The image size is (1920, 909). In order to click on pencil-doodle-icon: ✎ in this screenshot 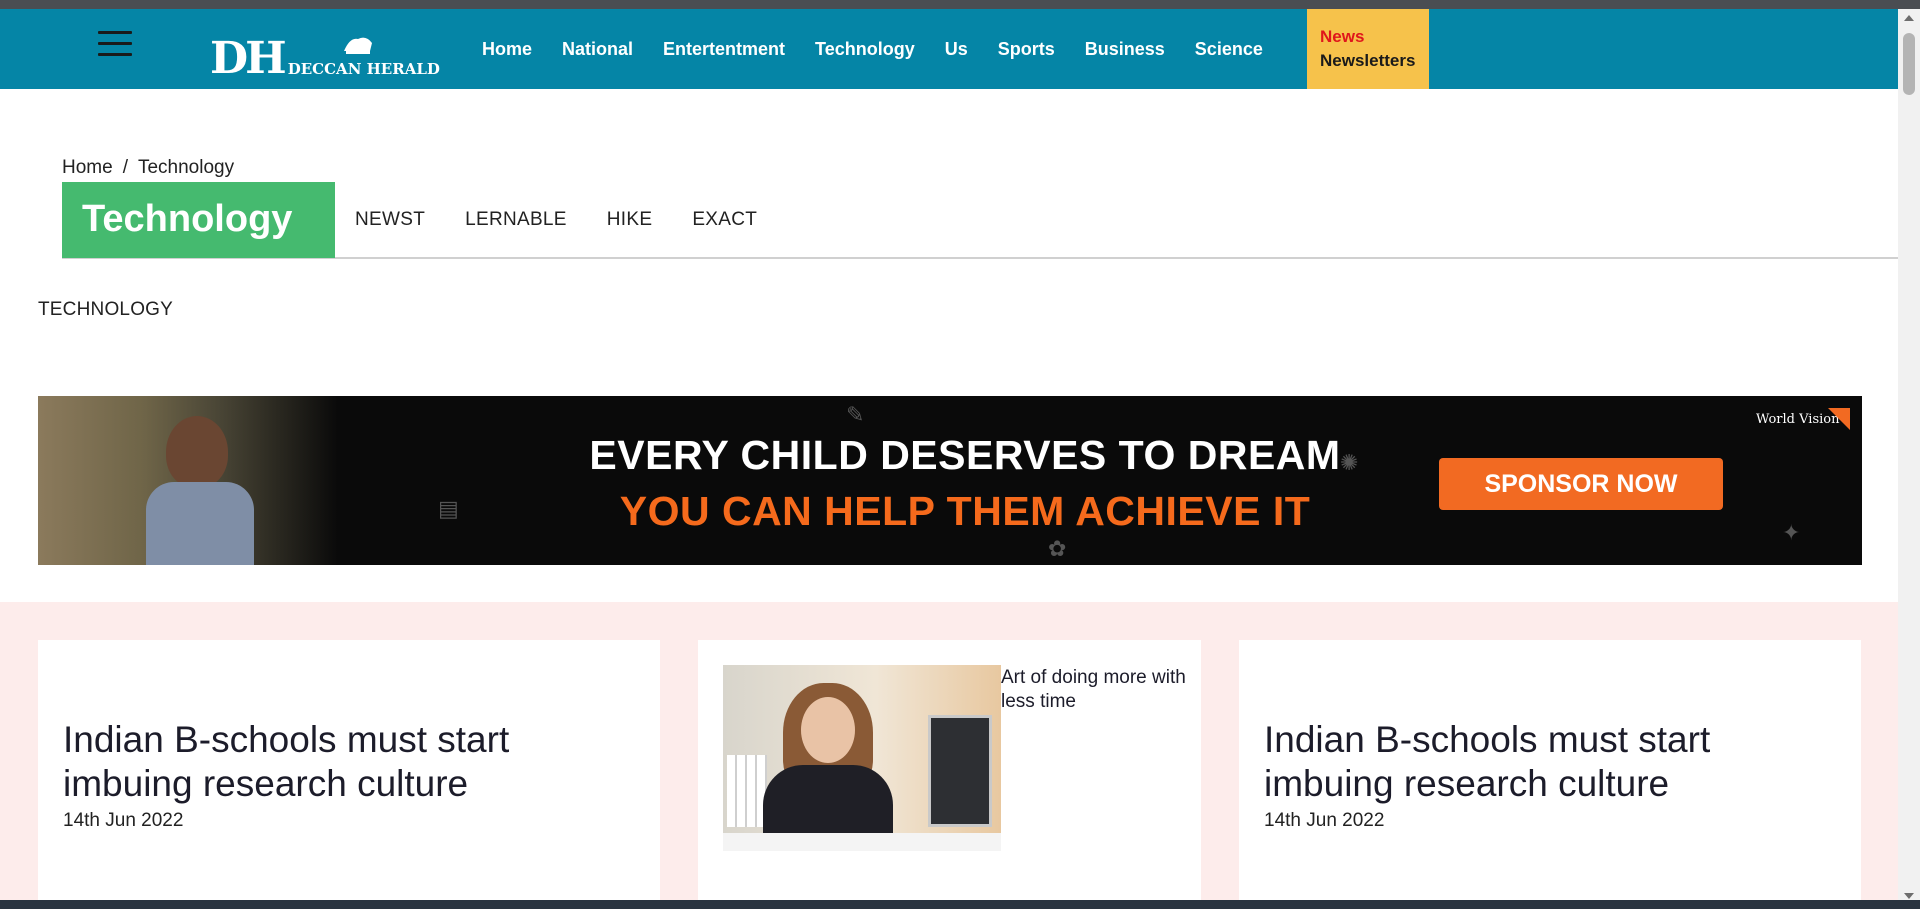, I will do `click(855, 414)`.